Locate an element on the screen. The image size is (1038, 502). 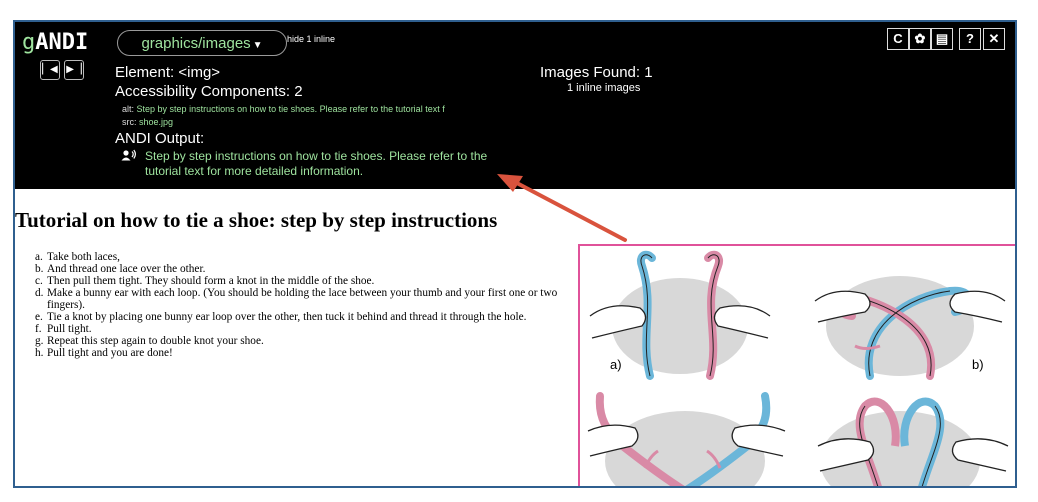
panel-b-label: b) is located at coordinates (978, 364).